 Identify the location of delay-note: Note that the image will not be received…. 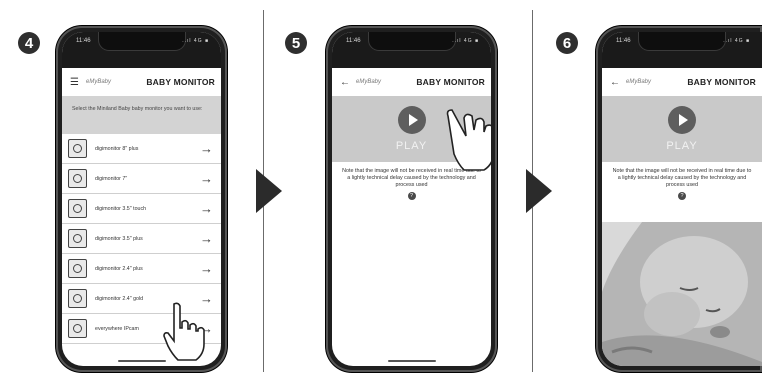
(682, 178).